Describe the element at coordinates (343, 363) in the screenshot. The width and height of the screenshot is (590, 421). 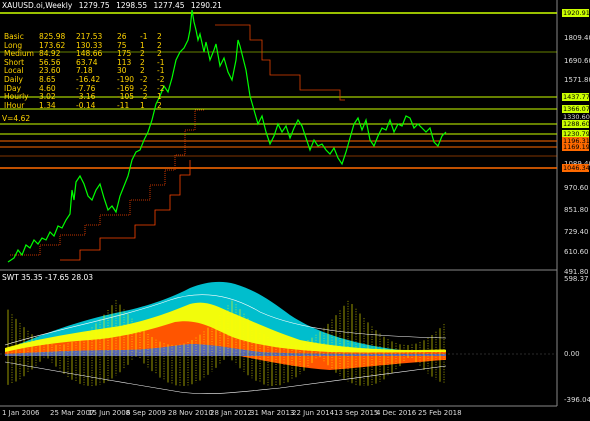
I see `wave-orange-lower` at that location.